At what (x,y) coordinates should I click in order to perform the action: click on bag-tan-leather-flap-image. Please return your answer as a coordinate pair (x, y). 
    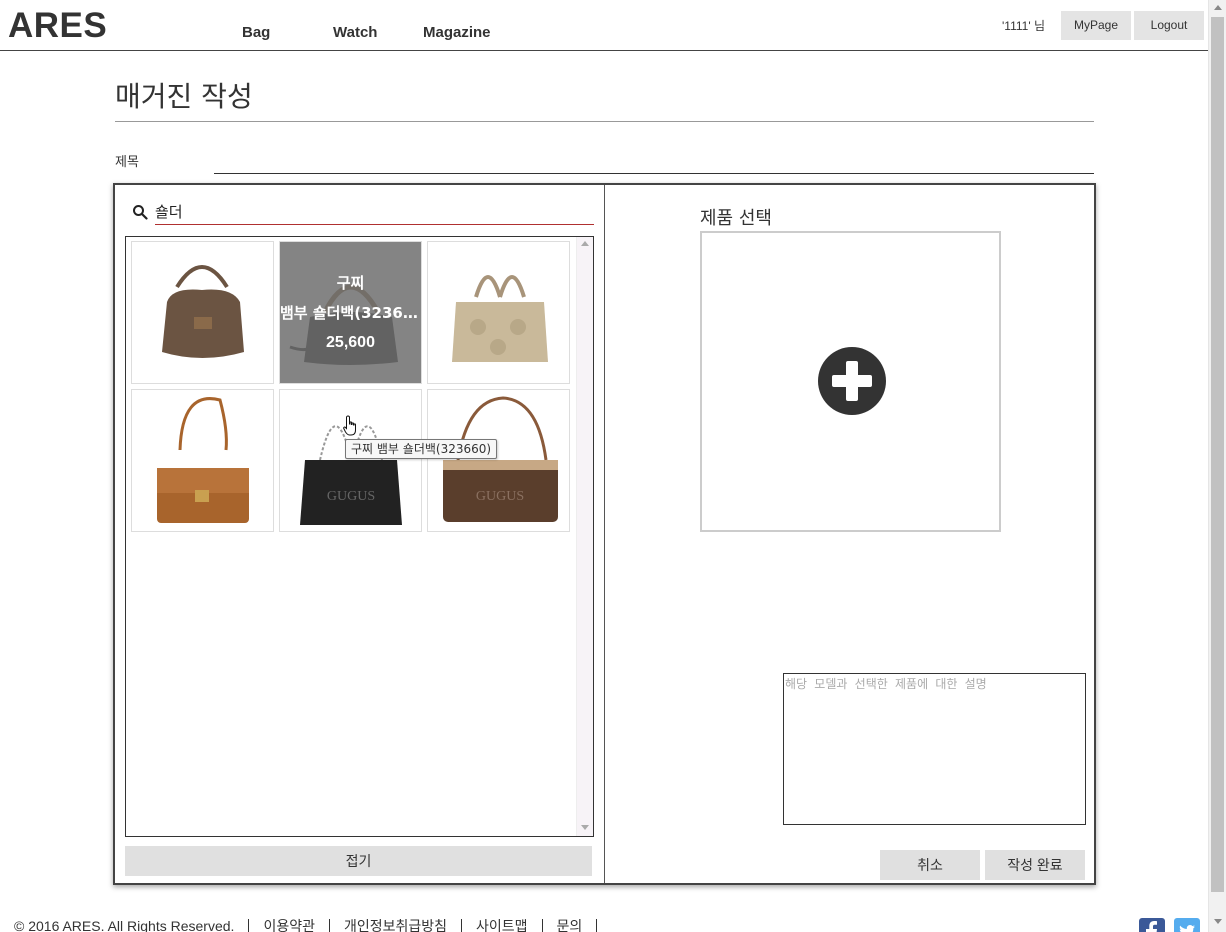
    Looking at the image, I should click on (203, 460).